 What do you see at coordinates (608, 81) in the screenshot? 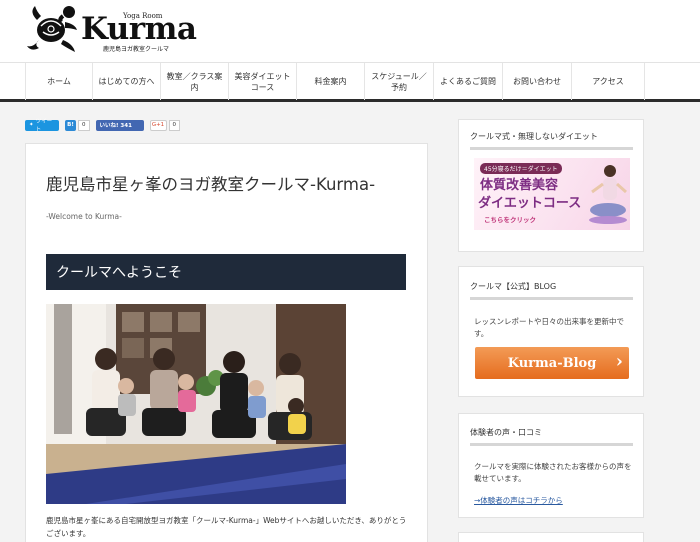
I see `nav-item-access: アクセス` at bounding box center [608, 81].